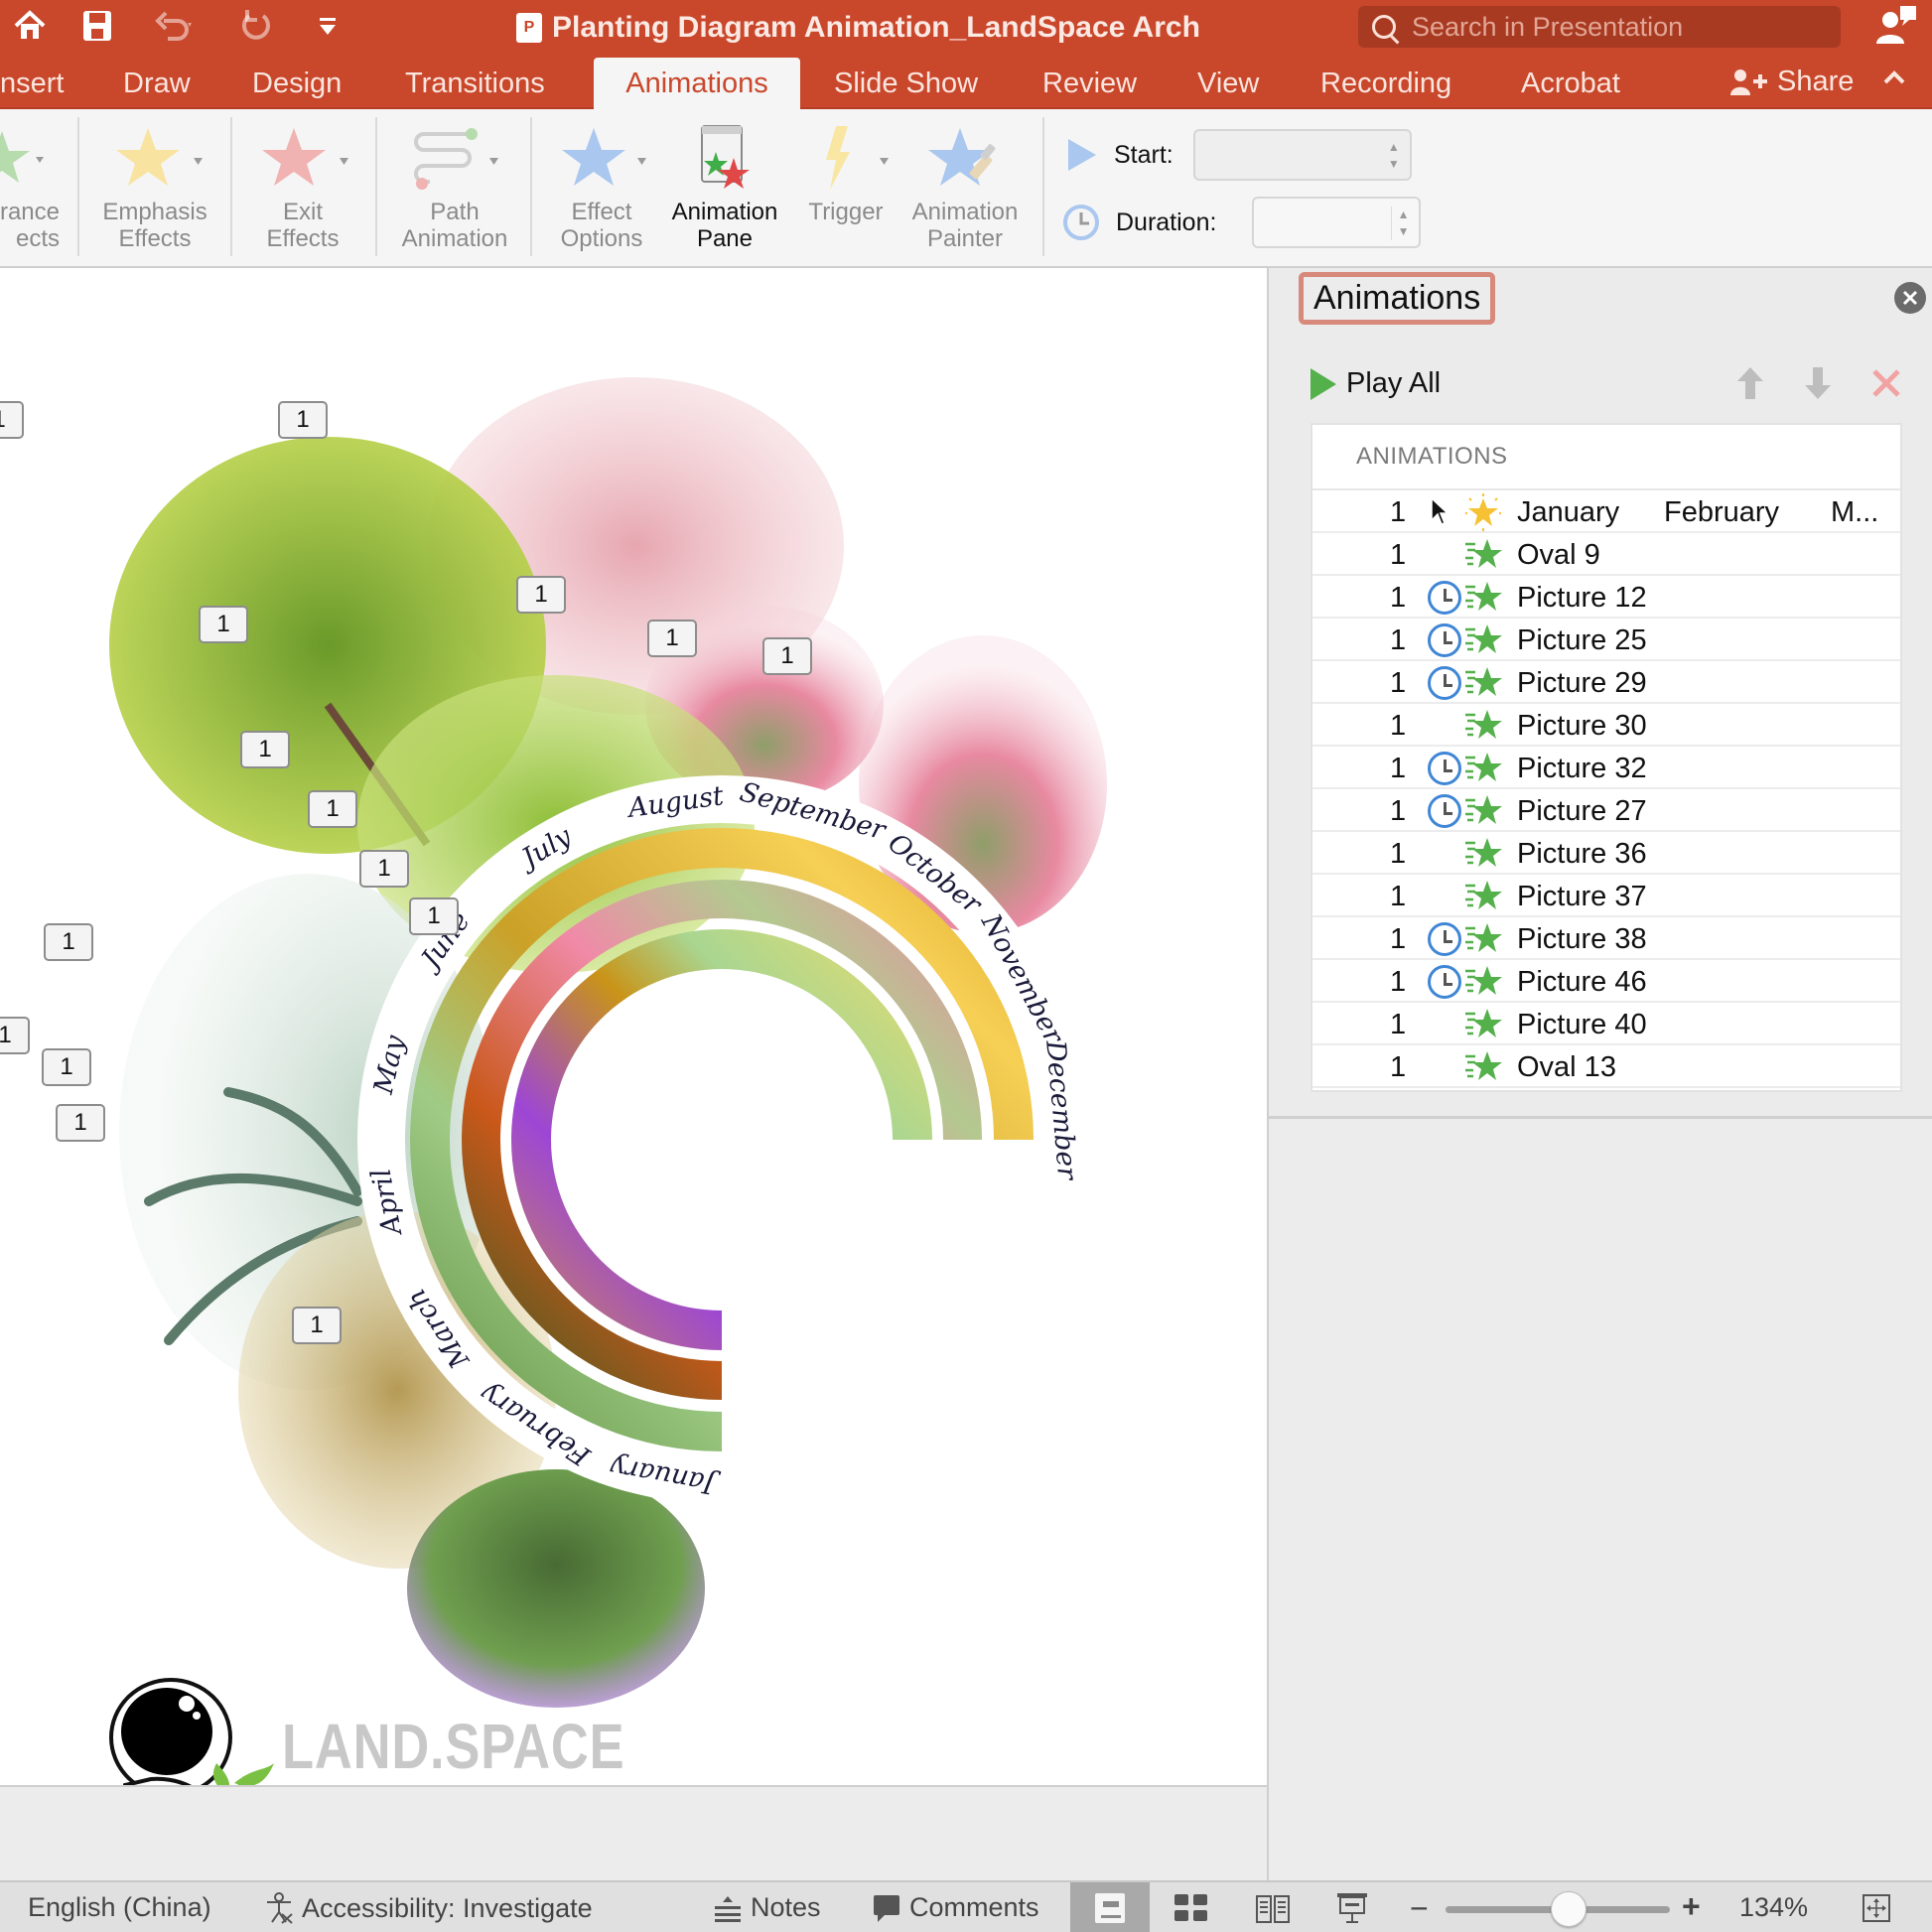  I want to click on add-person-icon, so click(1748, 82).